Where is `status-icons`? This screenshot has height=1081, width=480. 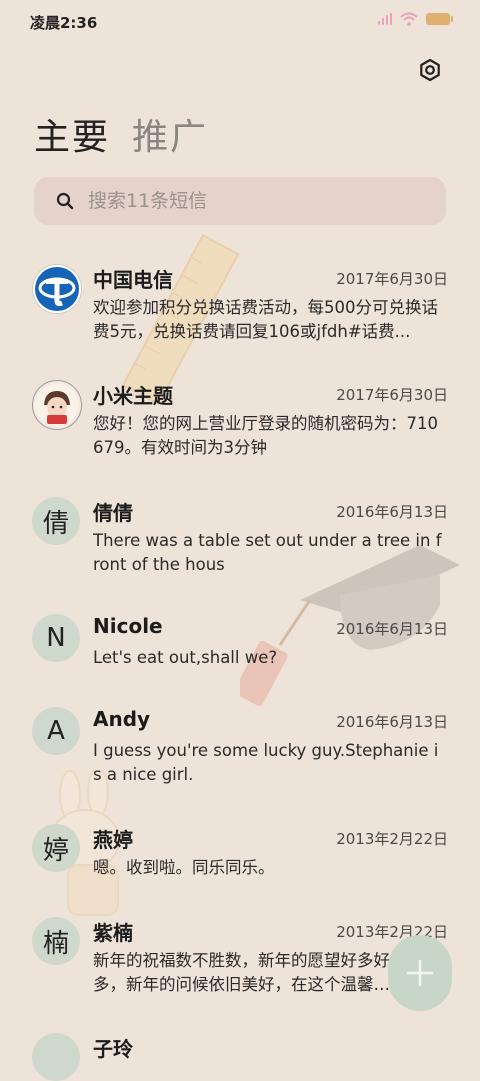
status-icons is located at coordinates (415, 19).